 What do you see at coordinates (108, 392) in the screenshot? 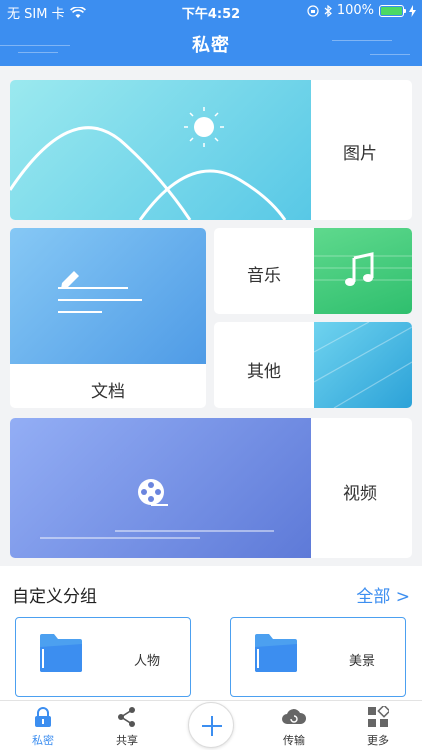
I see `documents-label: 文档` at bounding box center [108, 392].